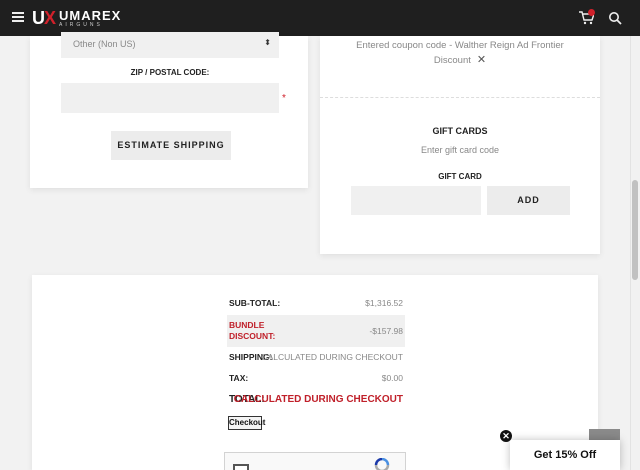  Describe the element at coordinates (382, 464) in the screenshot. I see `recaptcha-icon` at that location.